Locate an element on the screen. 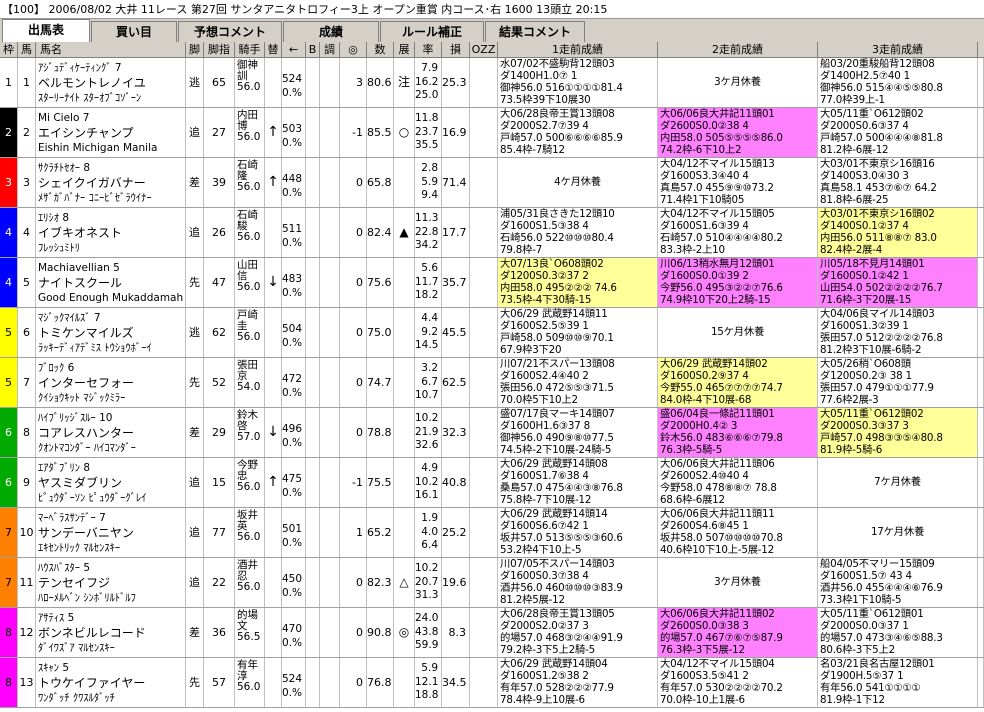 The height and width of the screenshot is (712, 984). column-header-3: 脚 is located at coordinates (195, 50).